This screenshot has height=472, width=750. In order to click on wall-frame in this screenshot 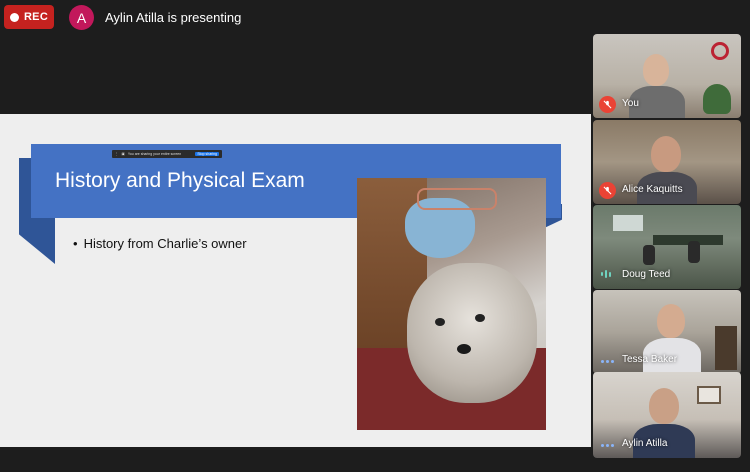, I will do `click(709, 395)`.